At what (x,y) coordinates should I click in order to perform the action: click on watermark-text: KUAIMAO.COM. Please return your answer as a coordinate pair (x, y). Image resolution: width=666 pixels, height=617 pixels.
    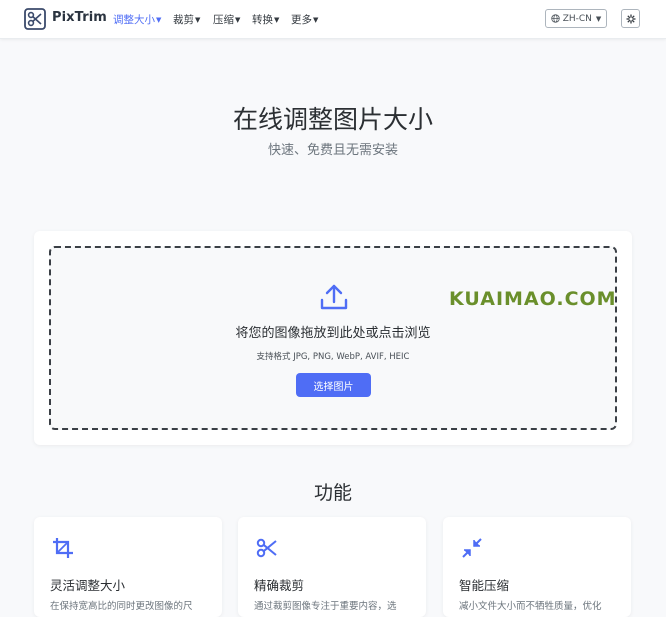
    Looking at the image, I should click on (533, 299).